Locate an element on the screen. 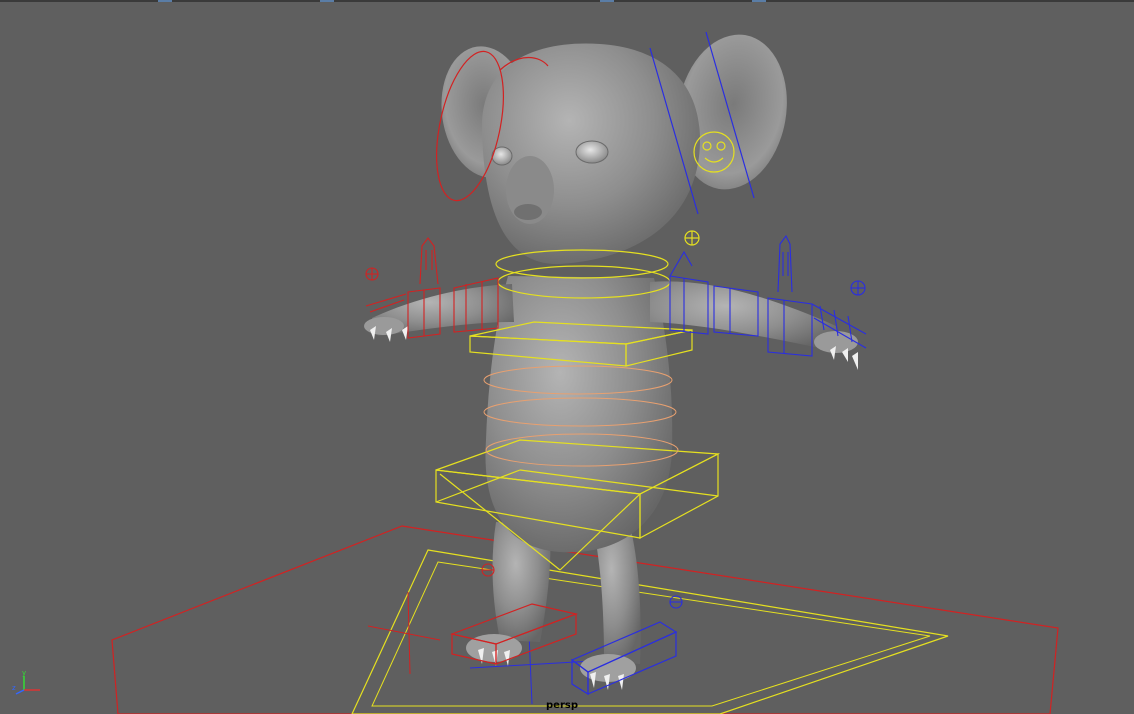  axis-gizmo-icon: y z is located at coordinates (26, 682).